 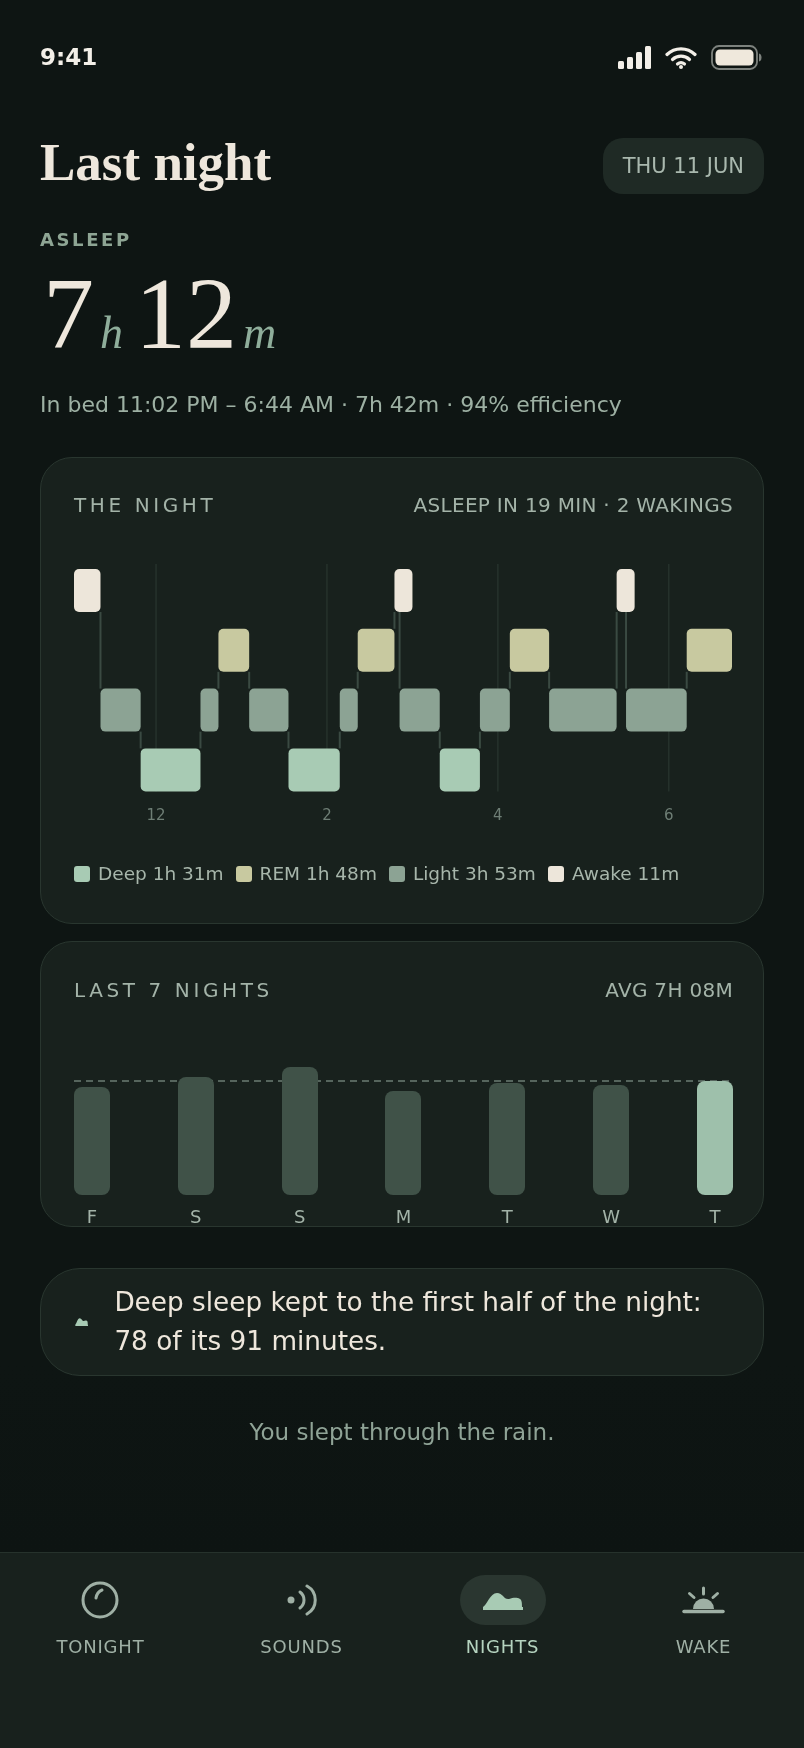 I want to click on nav-tab: TONIGHT, so click(x=100, y=1615).